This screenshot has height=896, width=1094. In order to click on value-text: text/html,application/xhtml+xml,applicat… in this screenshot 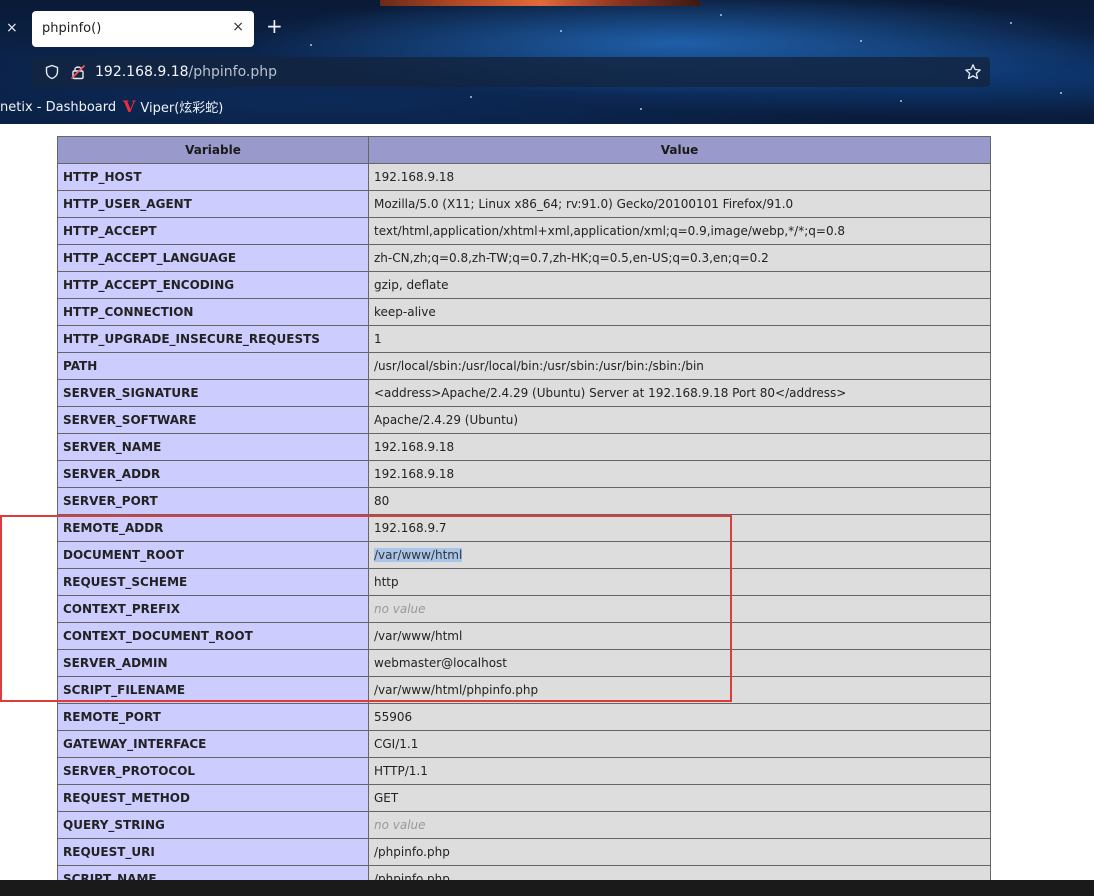, I will do `click(610, 231)`.